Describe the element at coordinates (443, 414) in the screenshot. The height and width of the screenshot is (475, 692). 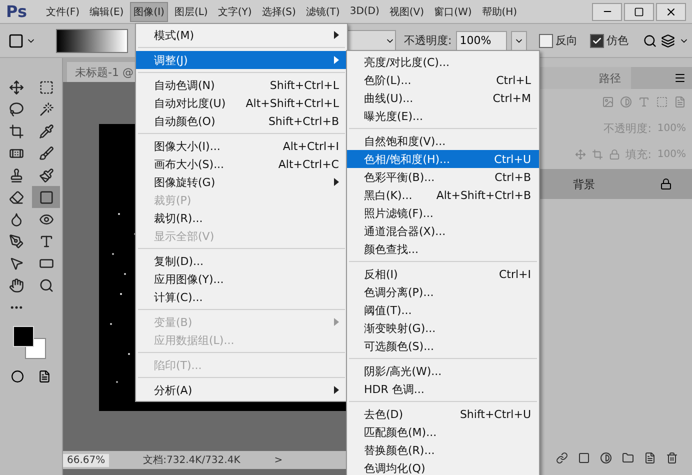
I see `menu-item: 去色(D) Shift+Ctrl+U` at that location.